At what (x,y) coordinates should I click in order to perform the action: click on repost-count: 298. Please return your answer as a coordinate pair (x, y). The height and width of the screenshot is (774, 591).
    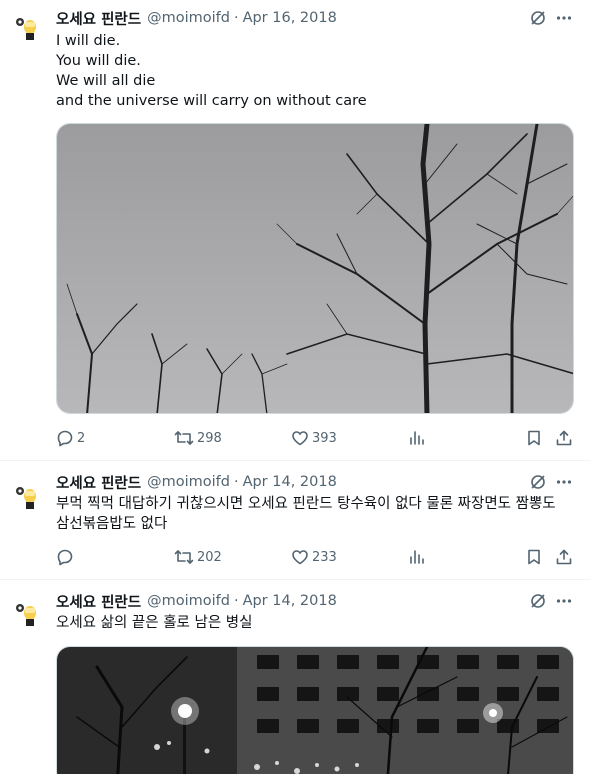
    Looking at the image, I should click on (209, 438).